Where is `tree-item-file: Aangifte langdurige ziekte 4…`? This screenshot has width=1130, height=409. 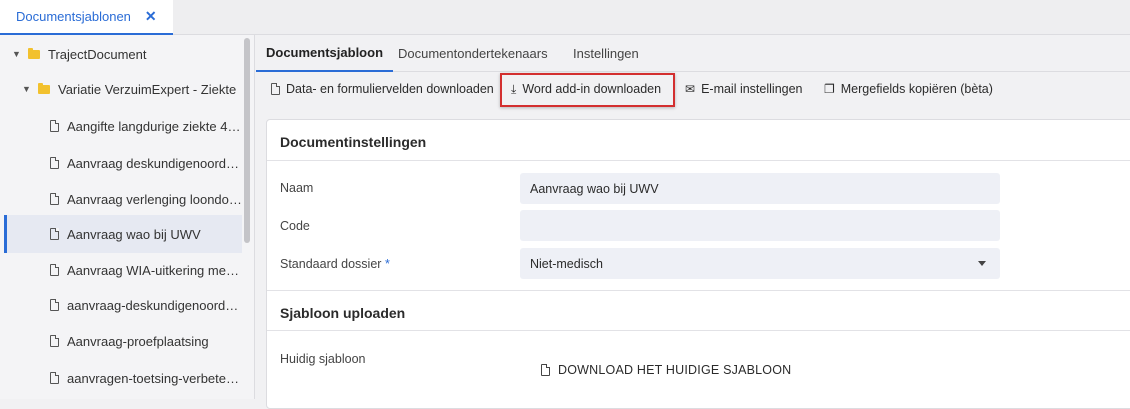
tree-item-file: Aangifte langdurige ziekte 4… is located at coordinates (123, 126).